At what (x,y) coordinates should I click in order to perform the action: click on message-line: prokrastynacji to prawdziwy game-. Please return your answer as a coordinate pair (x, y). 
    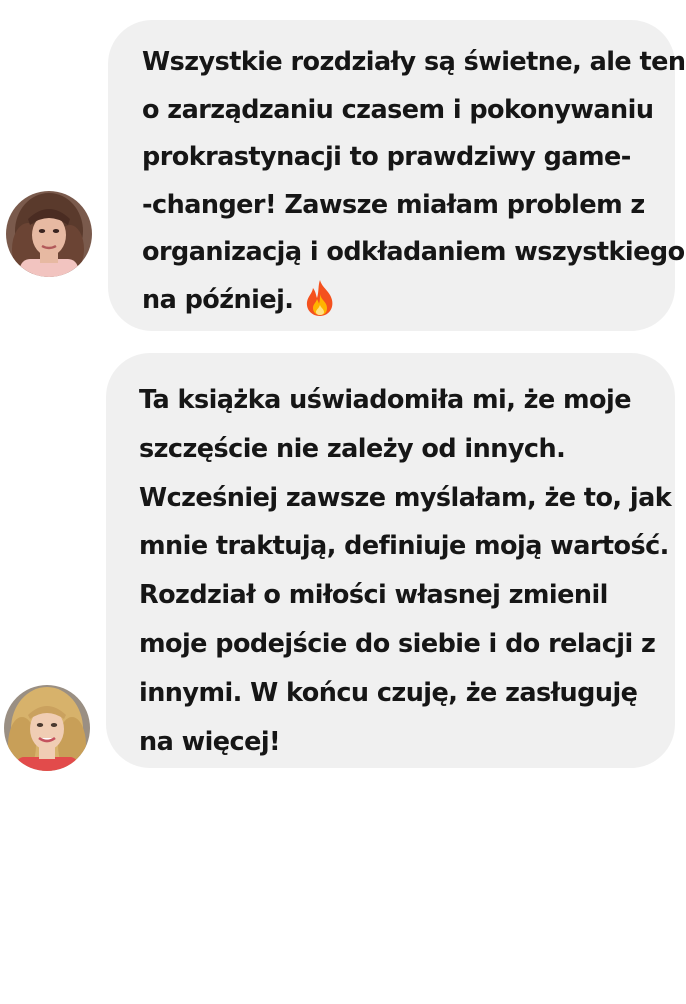
    Looking at the image, I should click on (386, 157).